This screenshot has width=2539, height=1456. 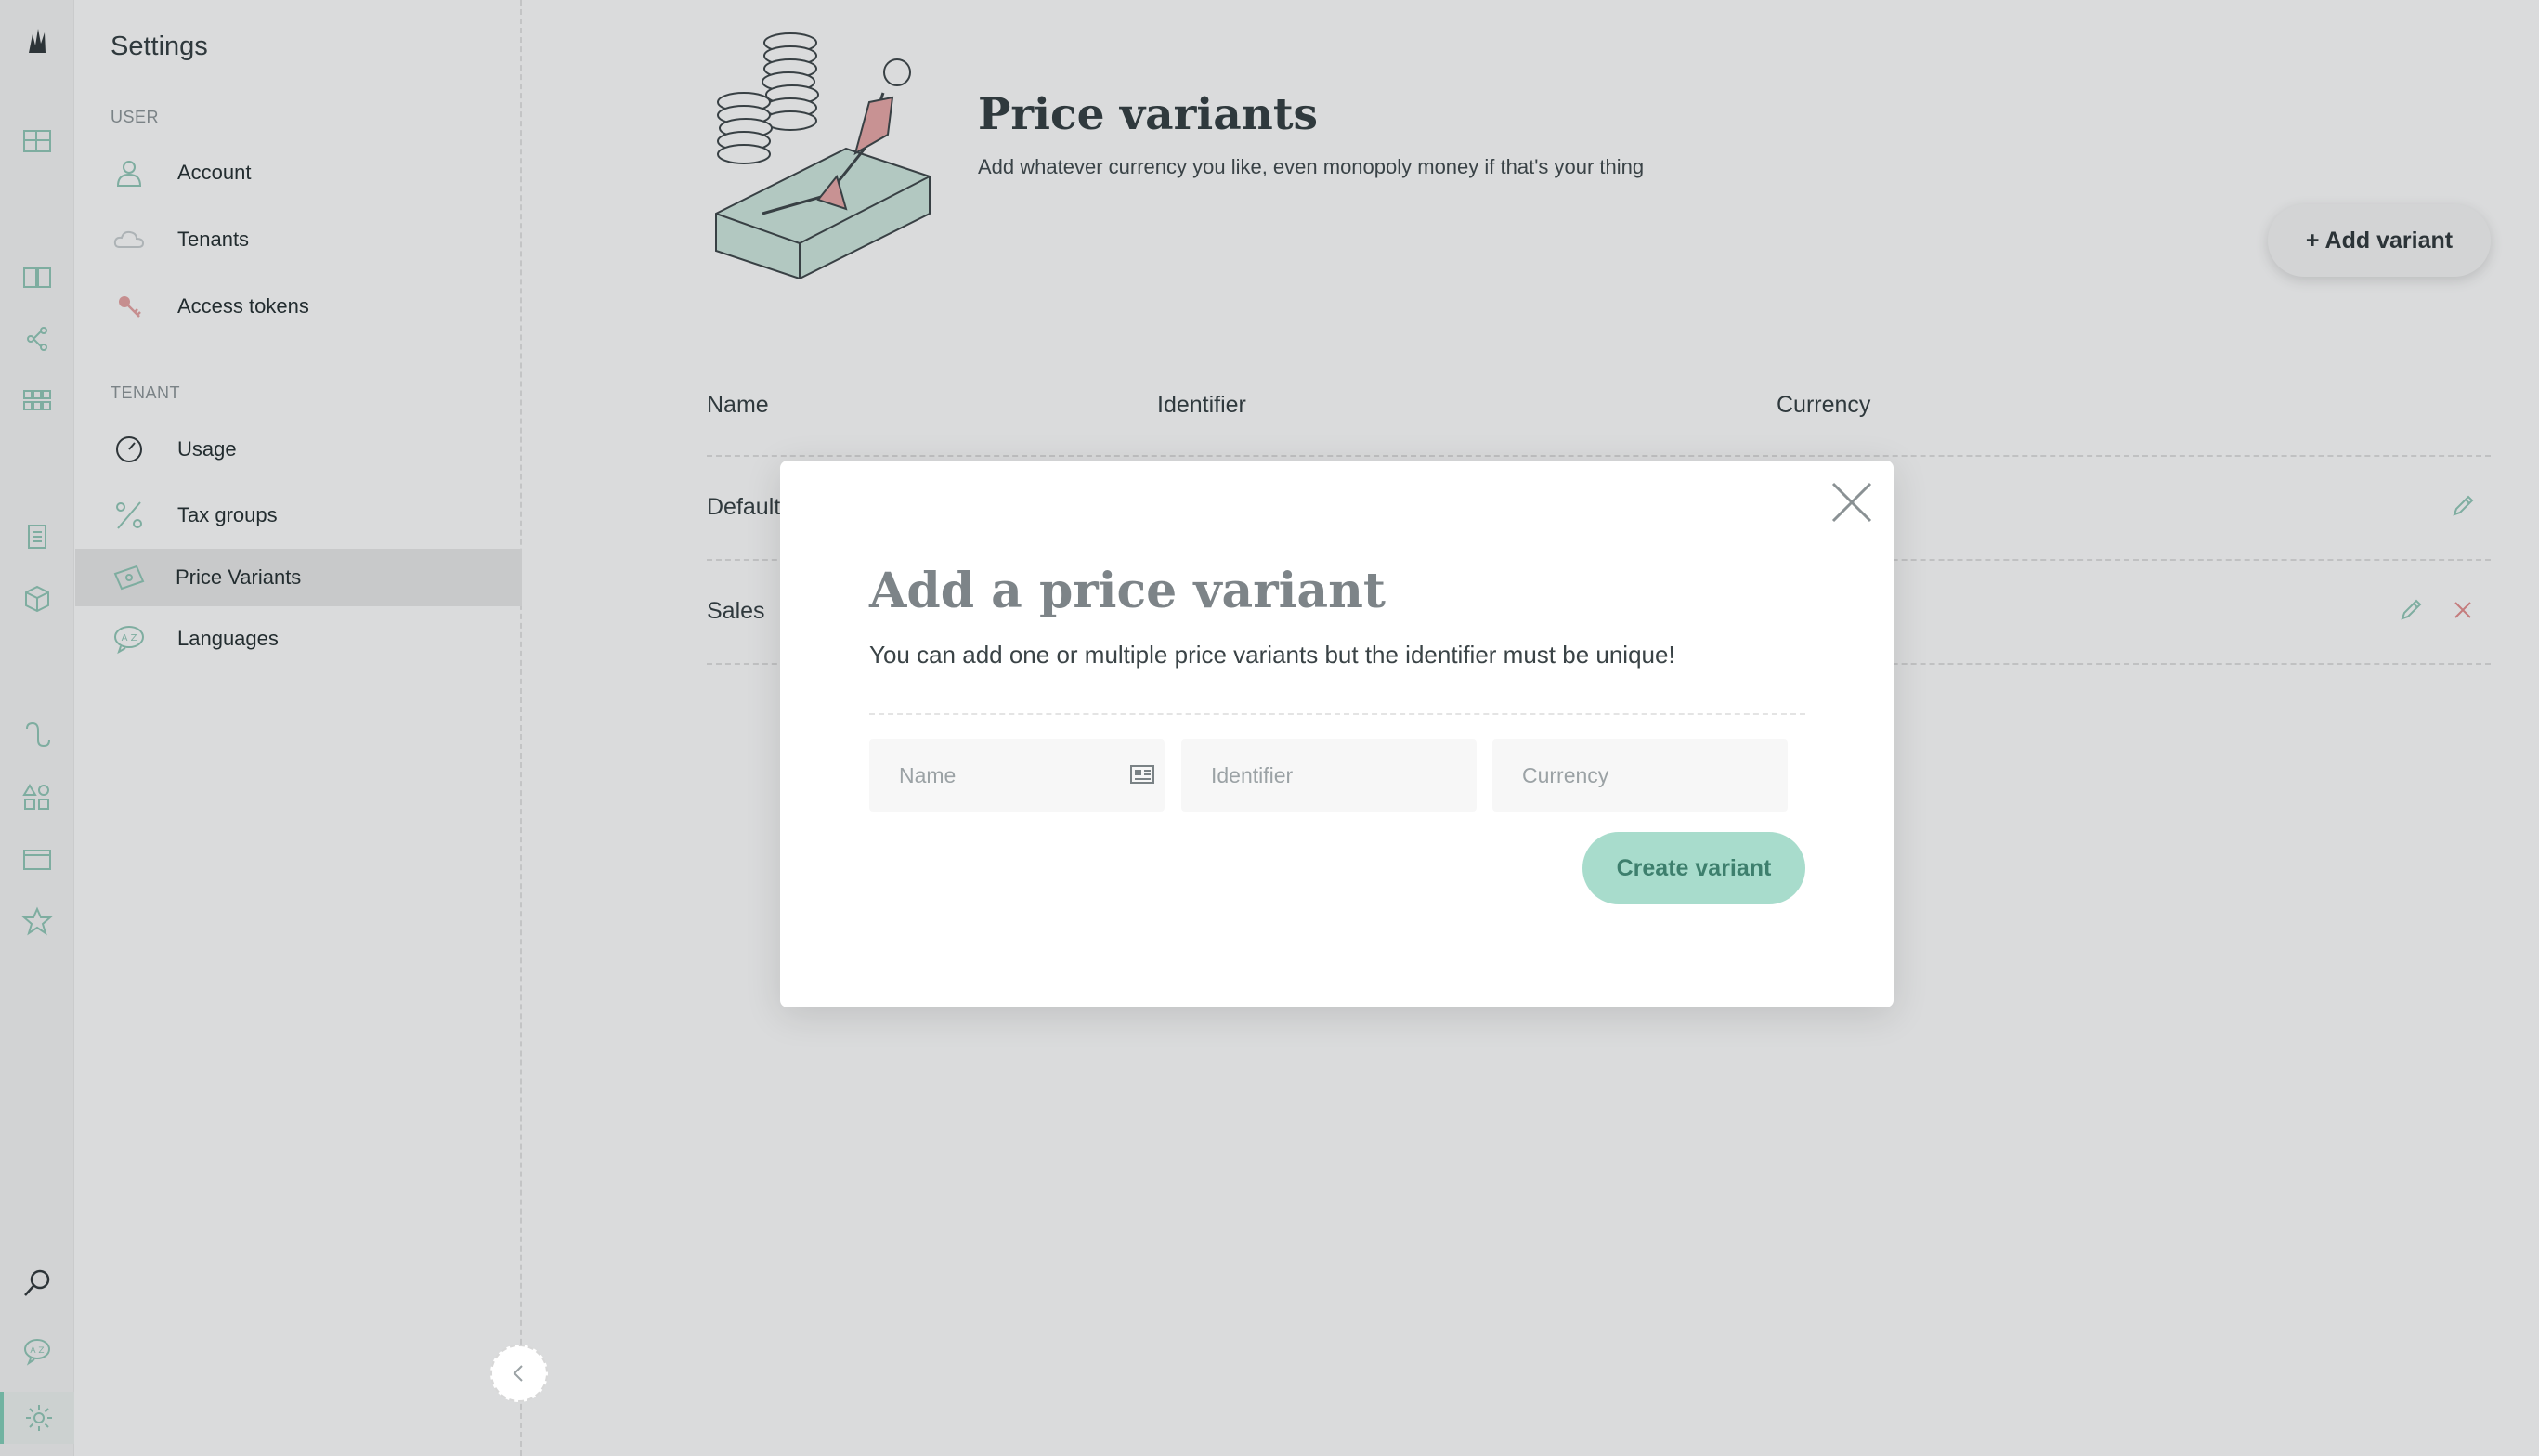 What do you see at coordinates (1127, 591) in the screenshot?
I see `modal-title: Add a price variant` at bounding box center [1127, 591].